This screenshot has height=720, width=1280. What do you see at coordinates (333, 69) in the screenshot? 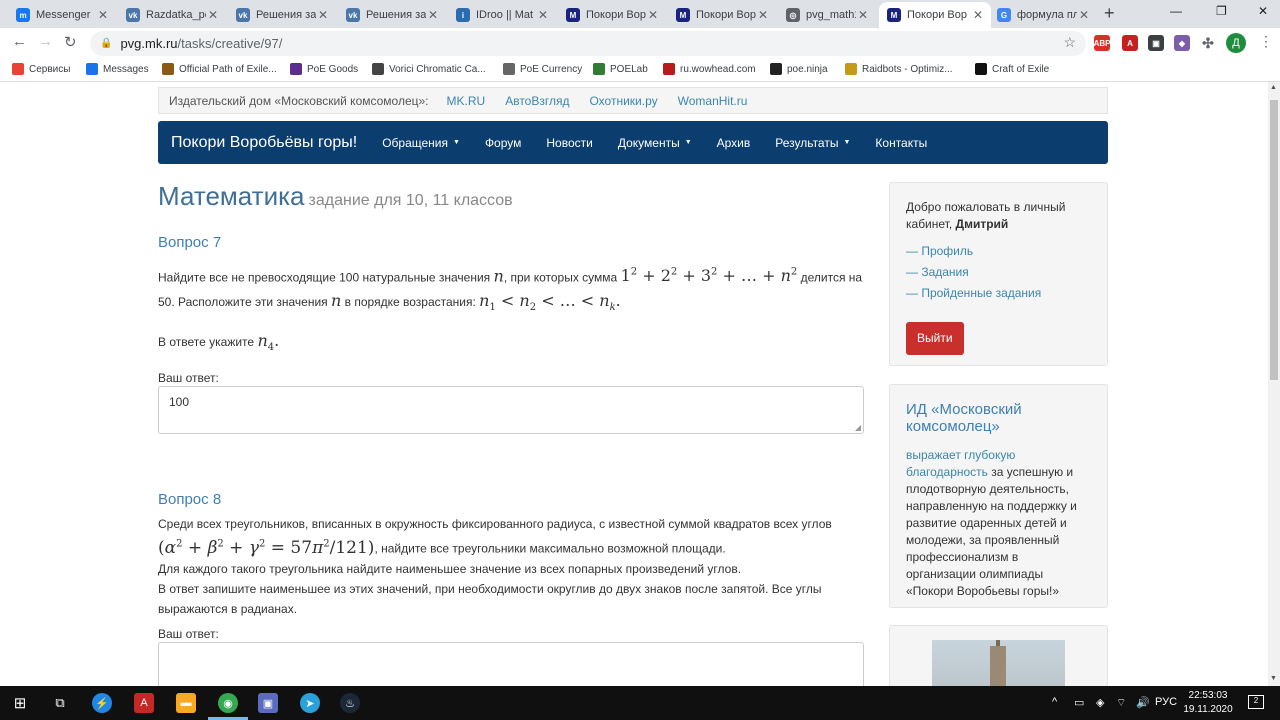
I see `bookmark-label: PoE Goods` at bounding box center [333, 69].